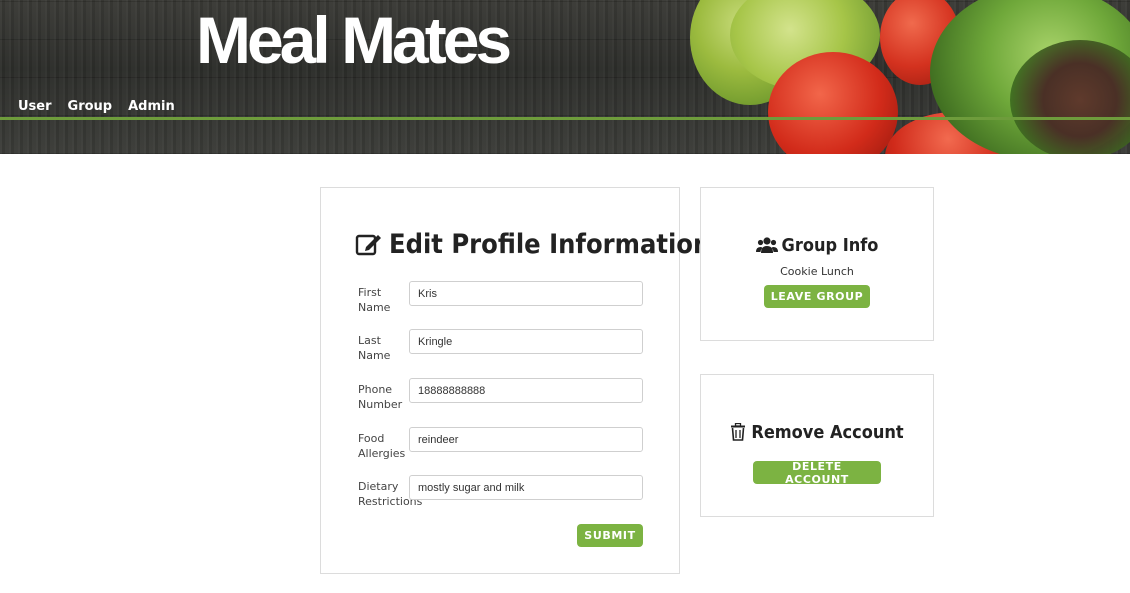  I want to click on delete-account-button: DELETE ACCOUNT, so click(817, 473).